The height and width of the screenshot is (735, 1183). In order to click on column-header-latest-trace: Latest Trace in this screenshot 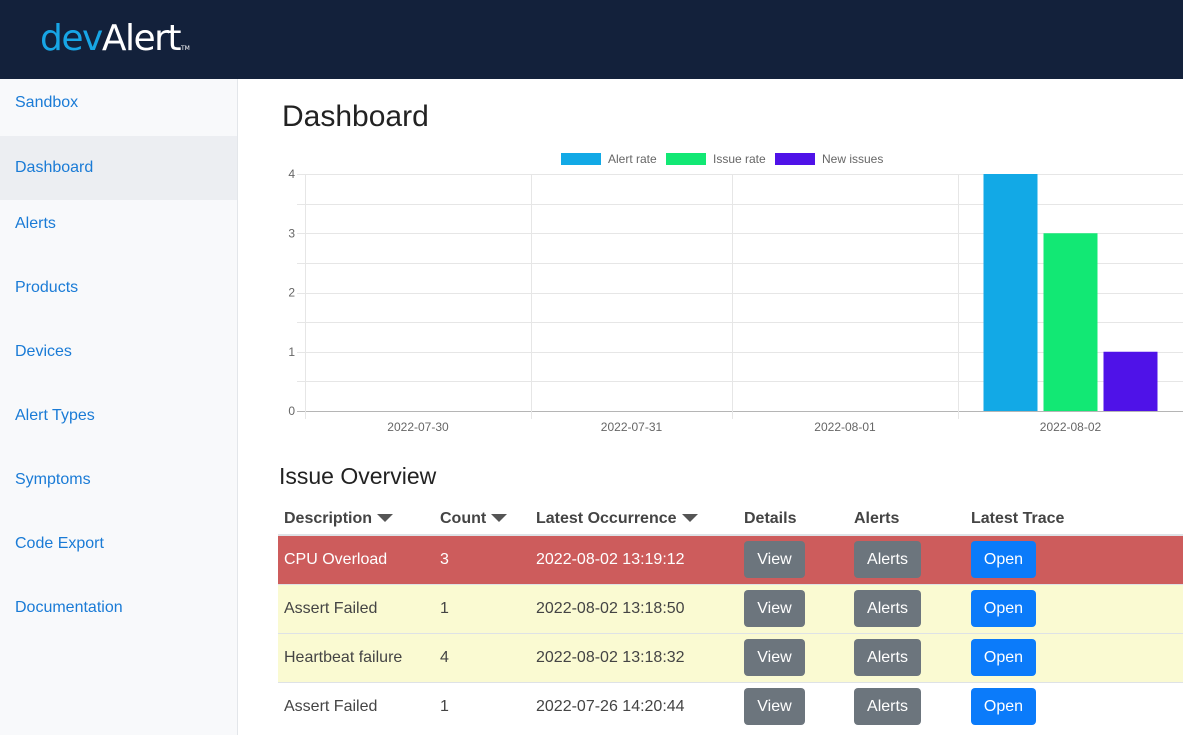, I will do `click(1074, 519)`.